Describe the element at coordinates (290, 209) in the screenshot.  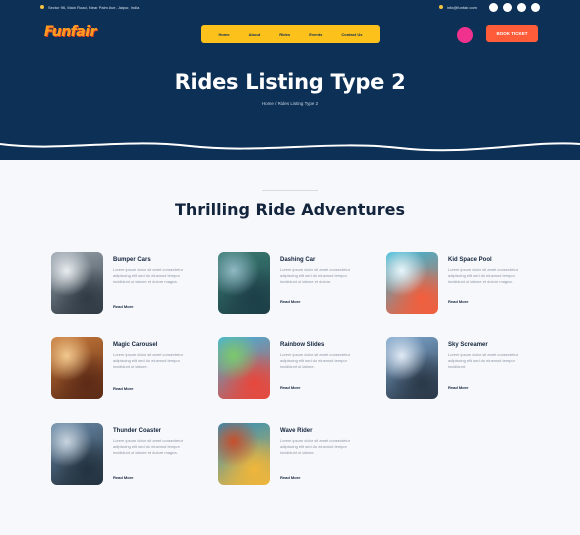
I see `section-title: Thrilling Ride Adventures` at that location.